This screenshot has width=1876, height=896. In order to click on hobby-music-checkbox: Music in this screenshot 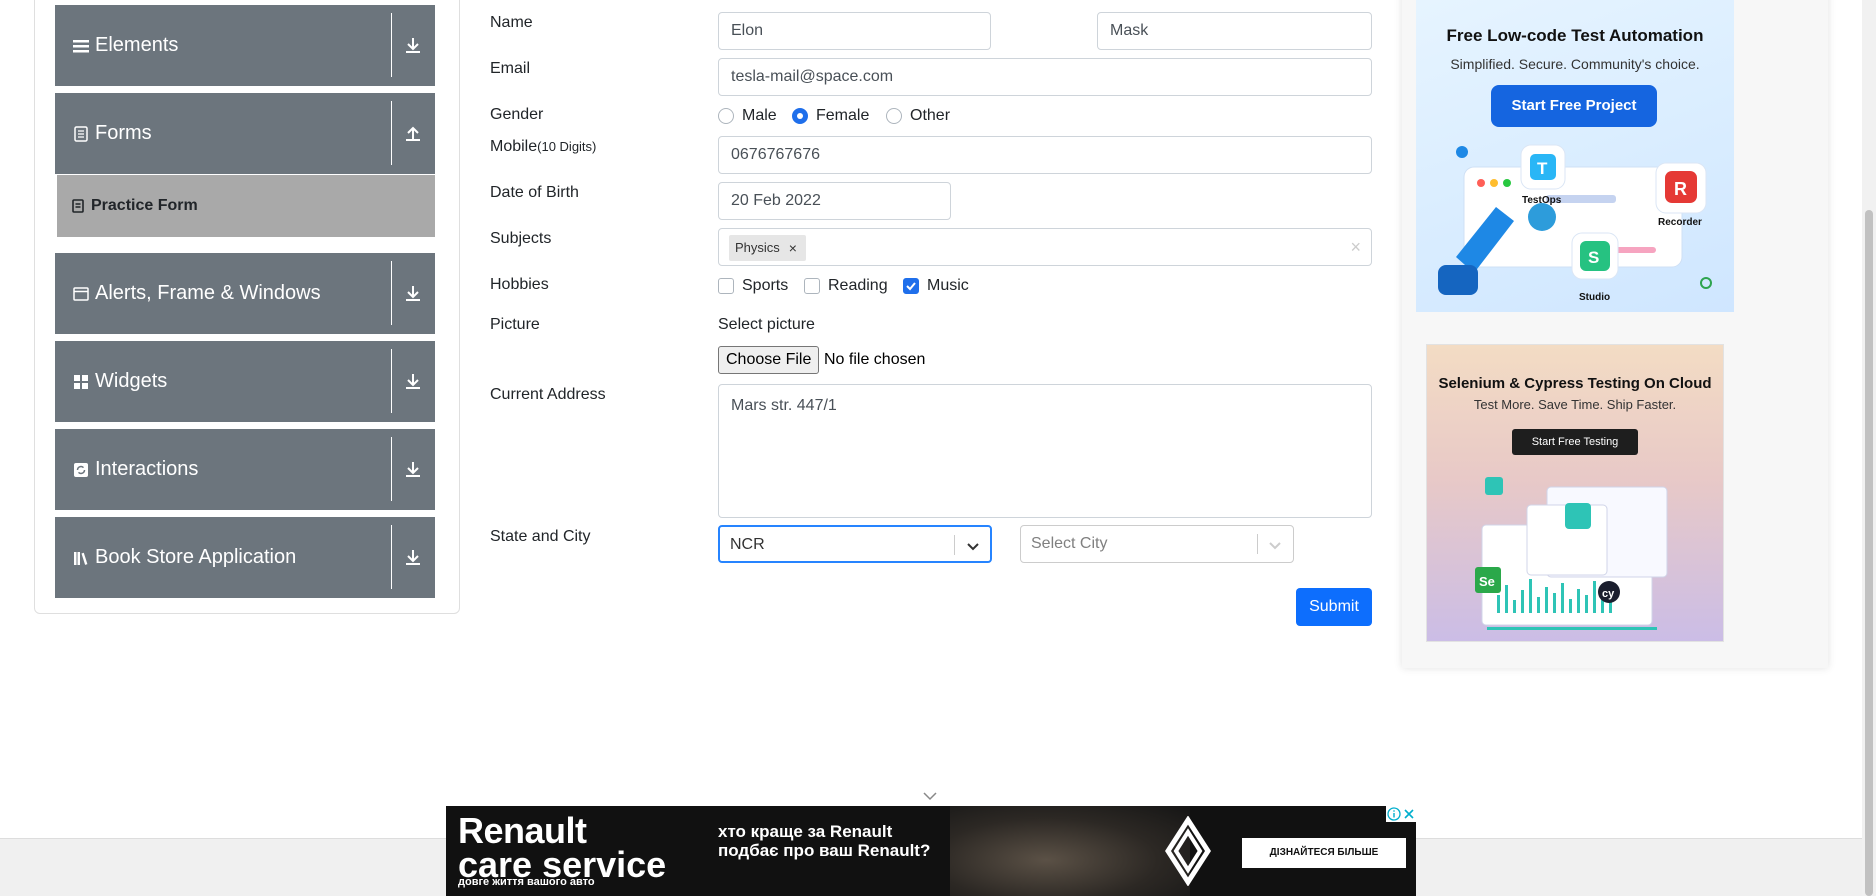, I will do `click(943, 286)`.